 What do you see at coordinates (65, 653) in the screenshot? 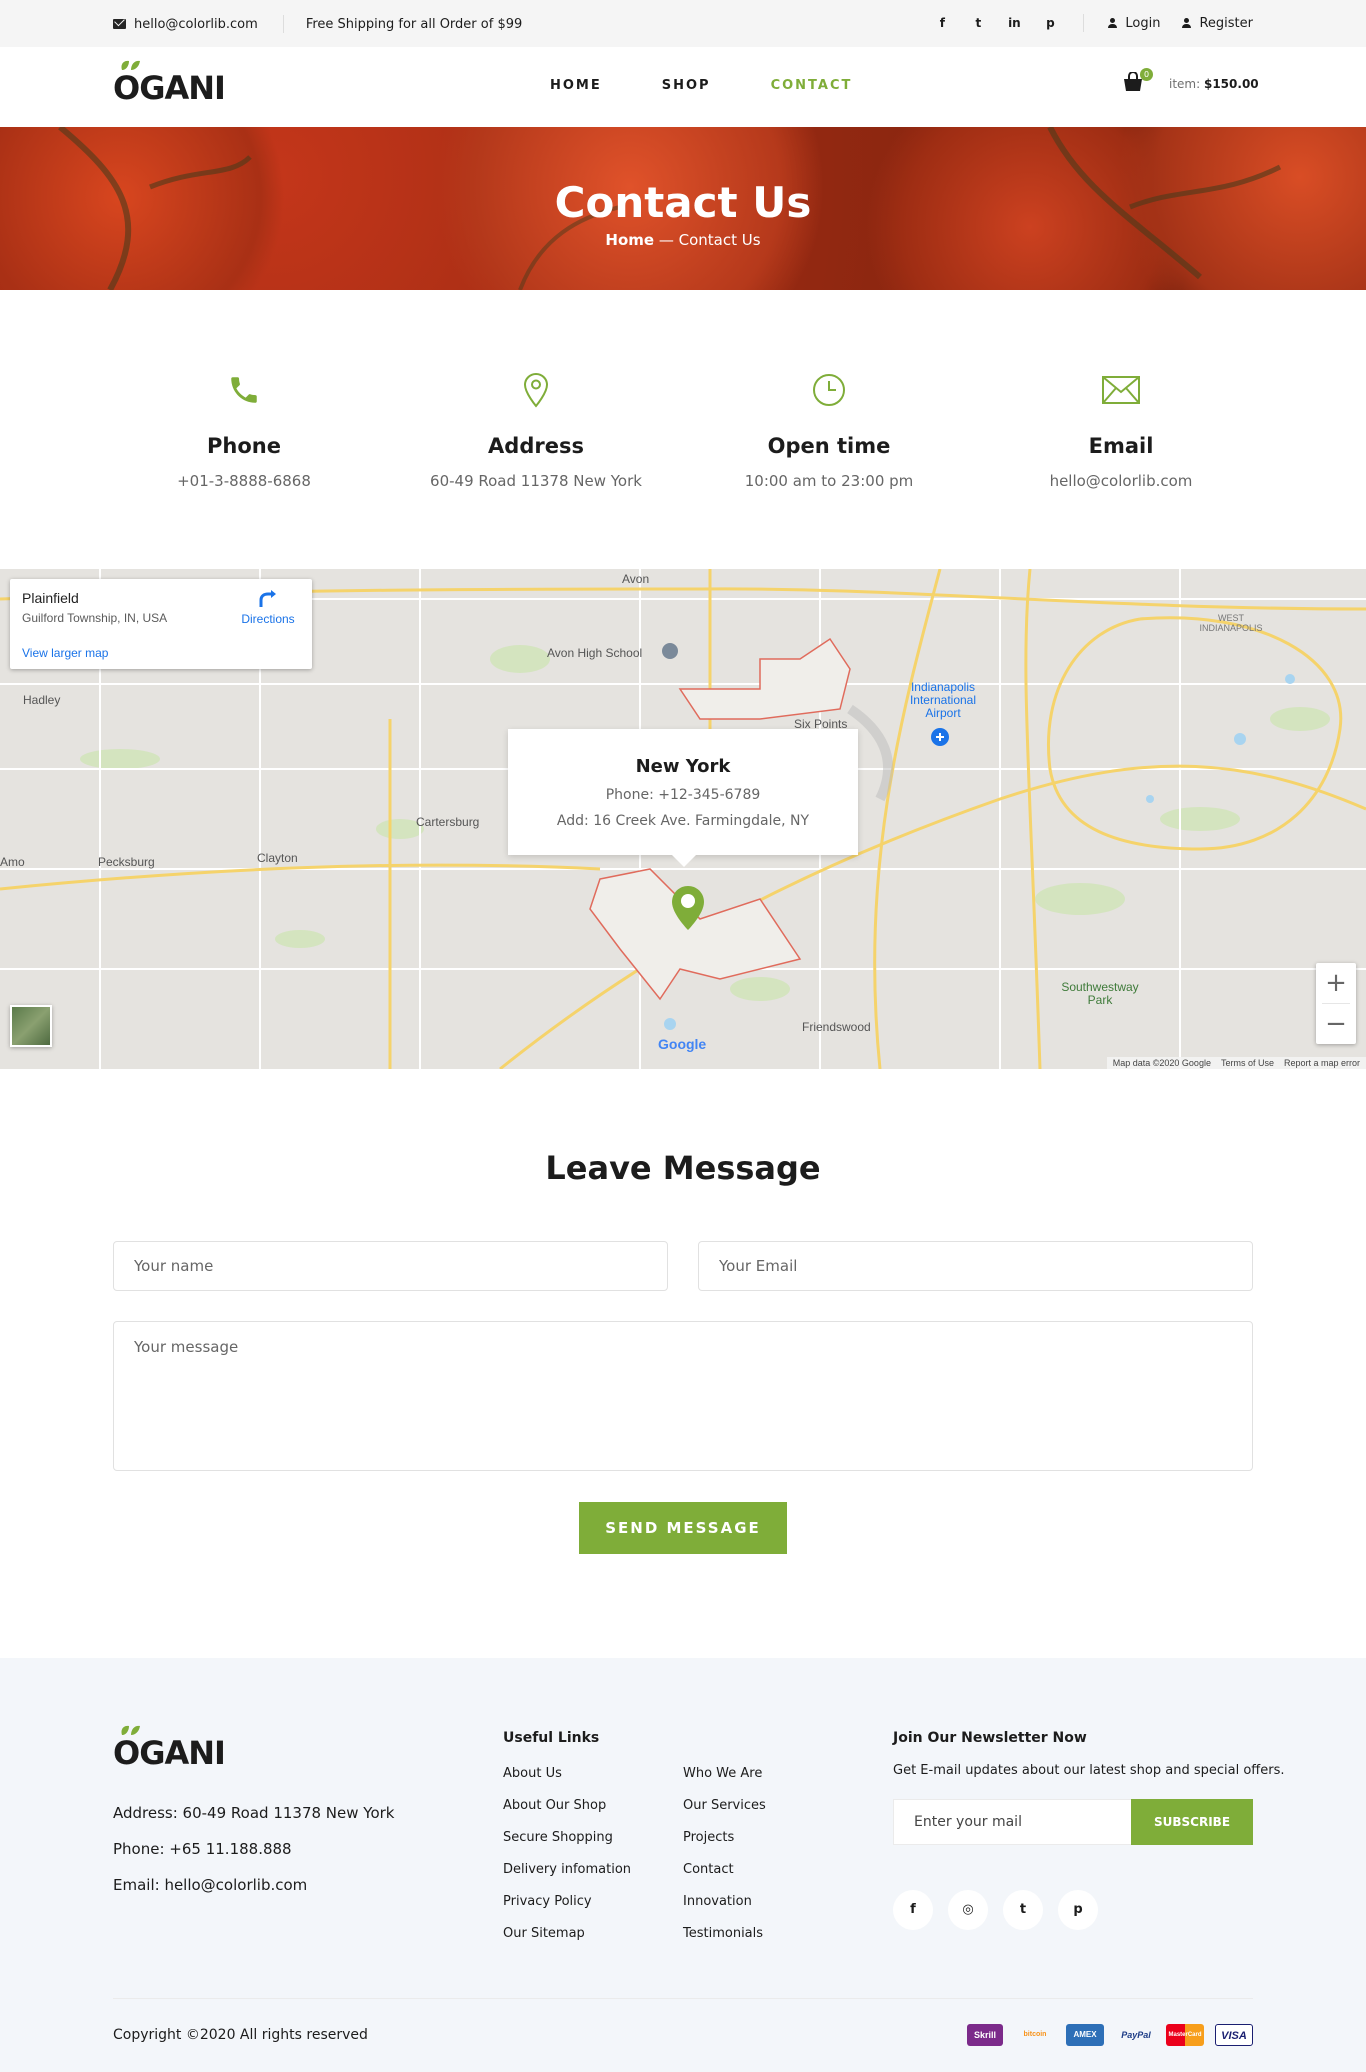
I see `view-larger-map-link: View larger map` at bounding box center [65, 653].